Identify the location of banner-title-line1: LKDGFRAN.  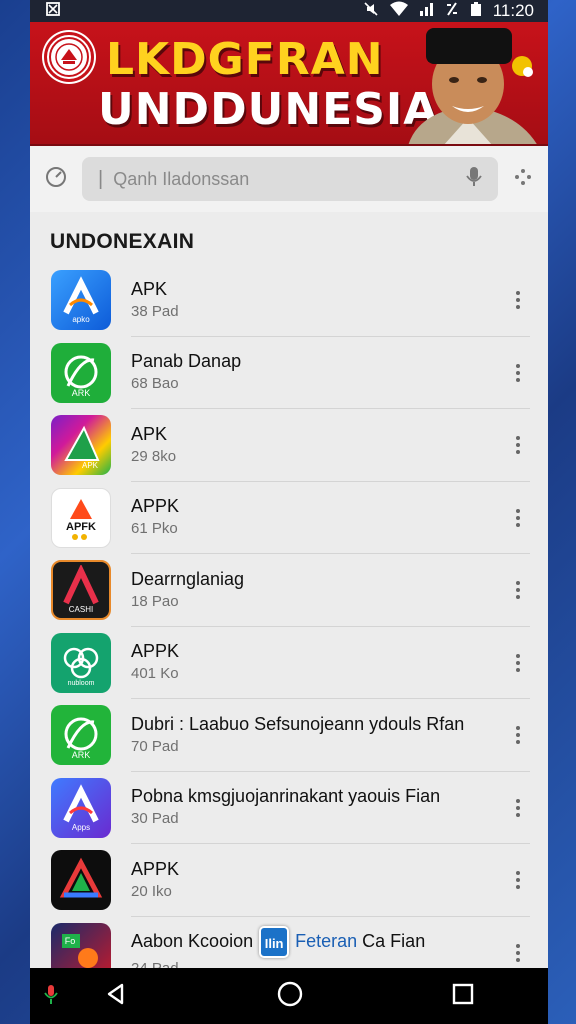
(245, 59).